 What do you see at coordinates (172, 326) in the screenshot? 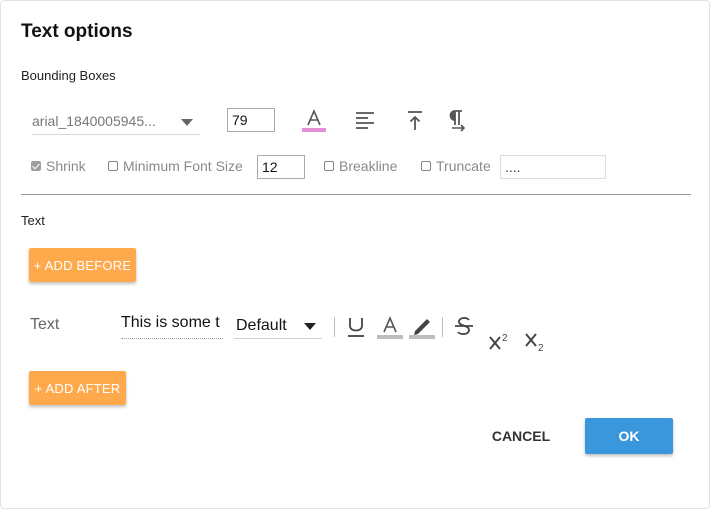
I see `text-value-input: This is some t` at bounding box center [172, 326].